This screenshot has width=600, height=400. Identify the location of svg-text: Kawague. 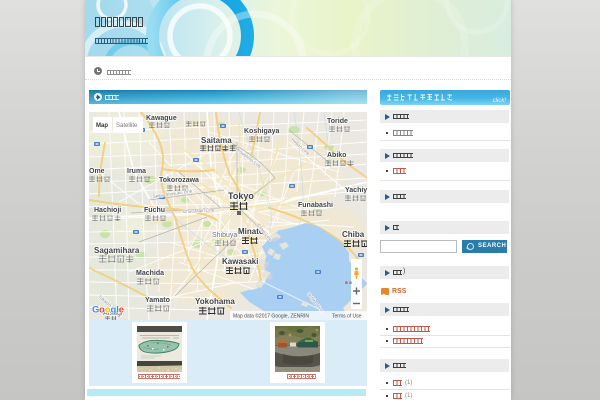
(161, 118).